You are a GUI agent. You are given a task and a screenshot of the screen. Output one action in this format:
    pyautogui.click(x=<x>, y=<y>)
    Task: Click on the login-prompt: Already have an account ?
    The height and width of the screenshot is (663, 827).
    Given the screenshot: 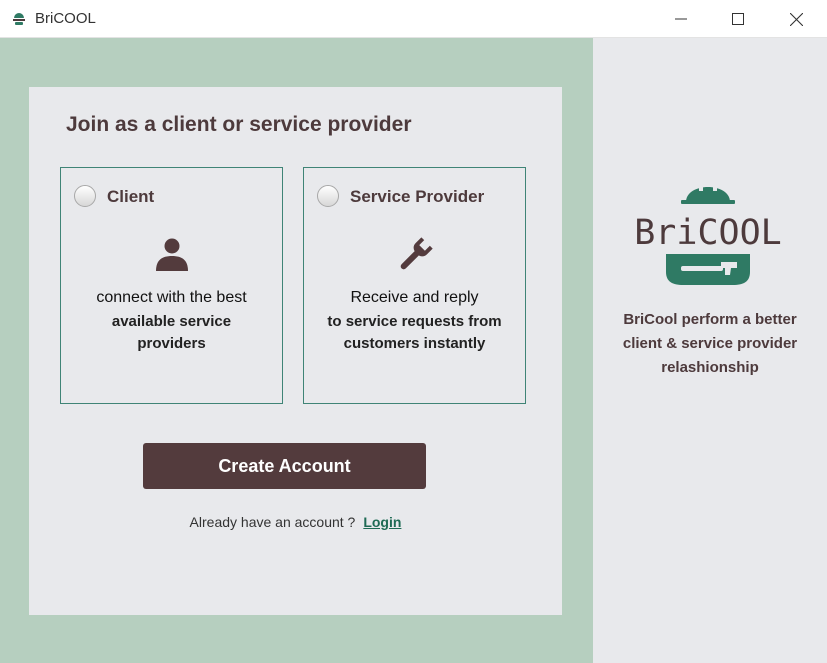 What is the action you would take?
    pyautogui.click(x=272, y=522)
    